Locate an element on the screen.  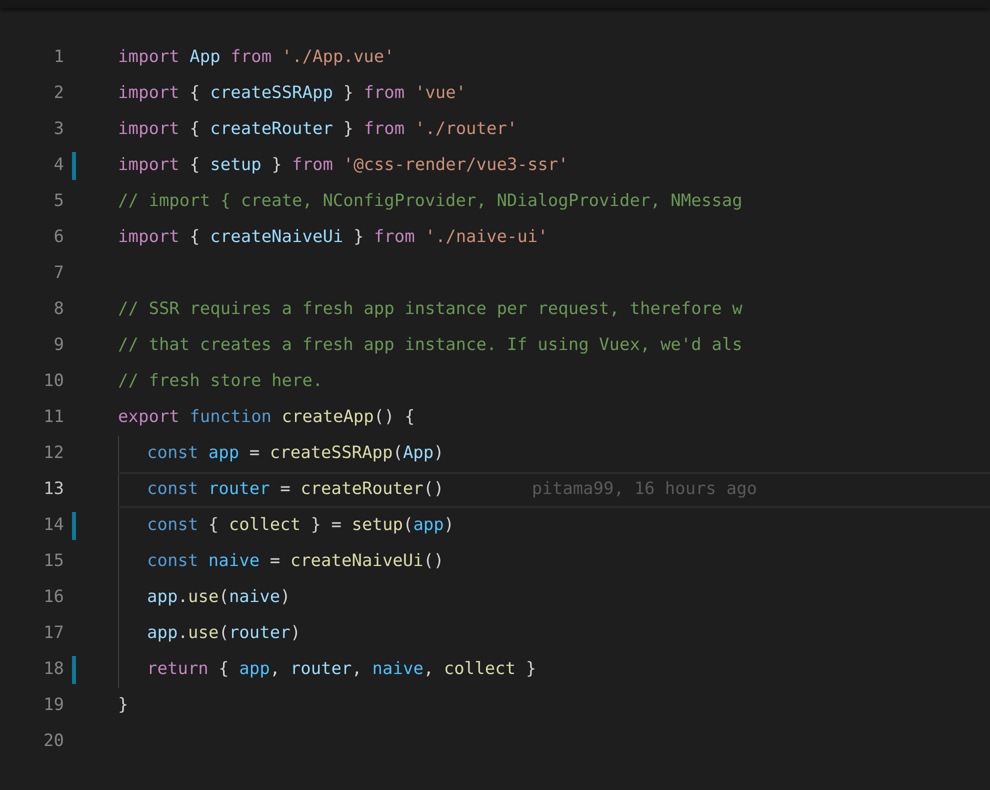
line-number: 4 is located at coordinates (58, 166).